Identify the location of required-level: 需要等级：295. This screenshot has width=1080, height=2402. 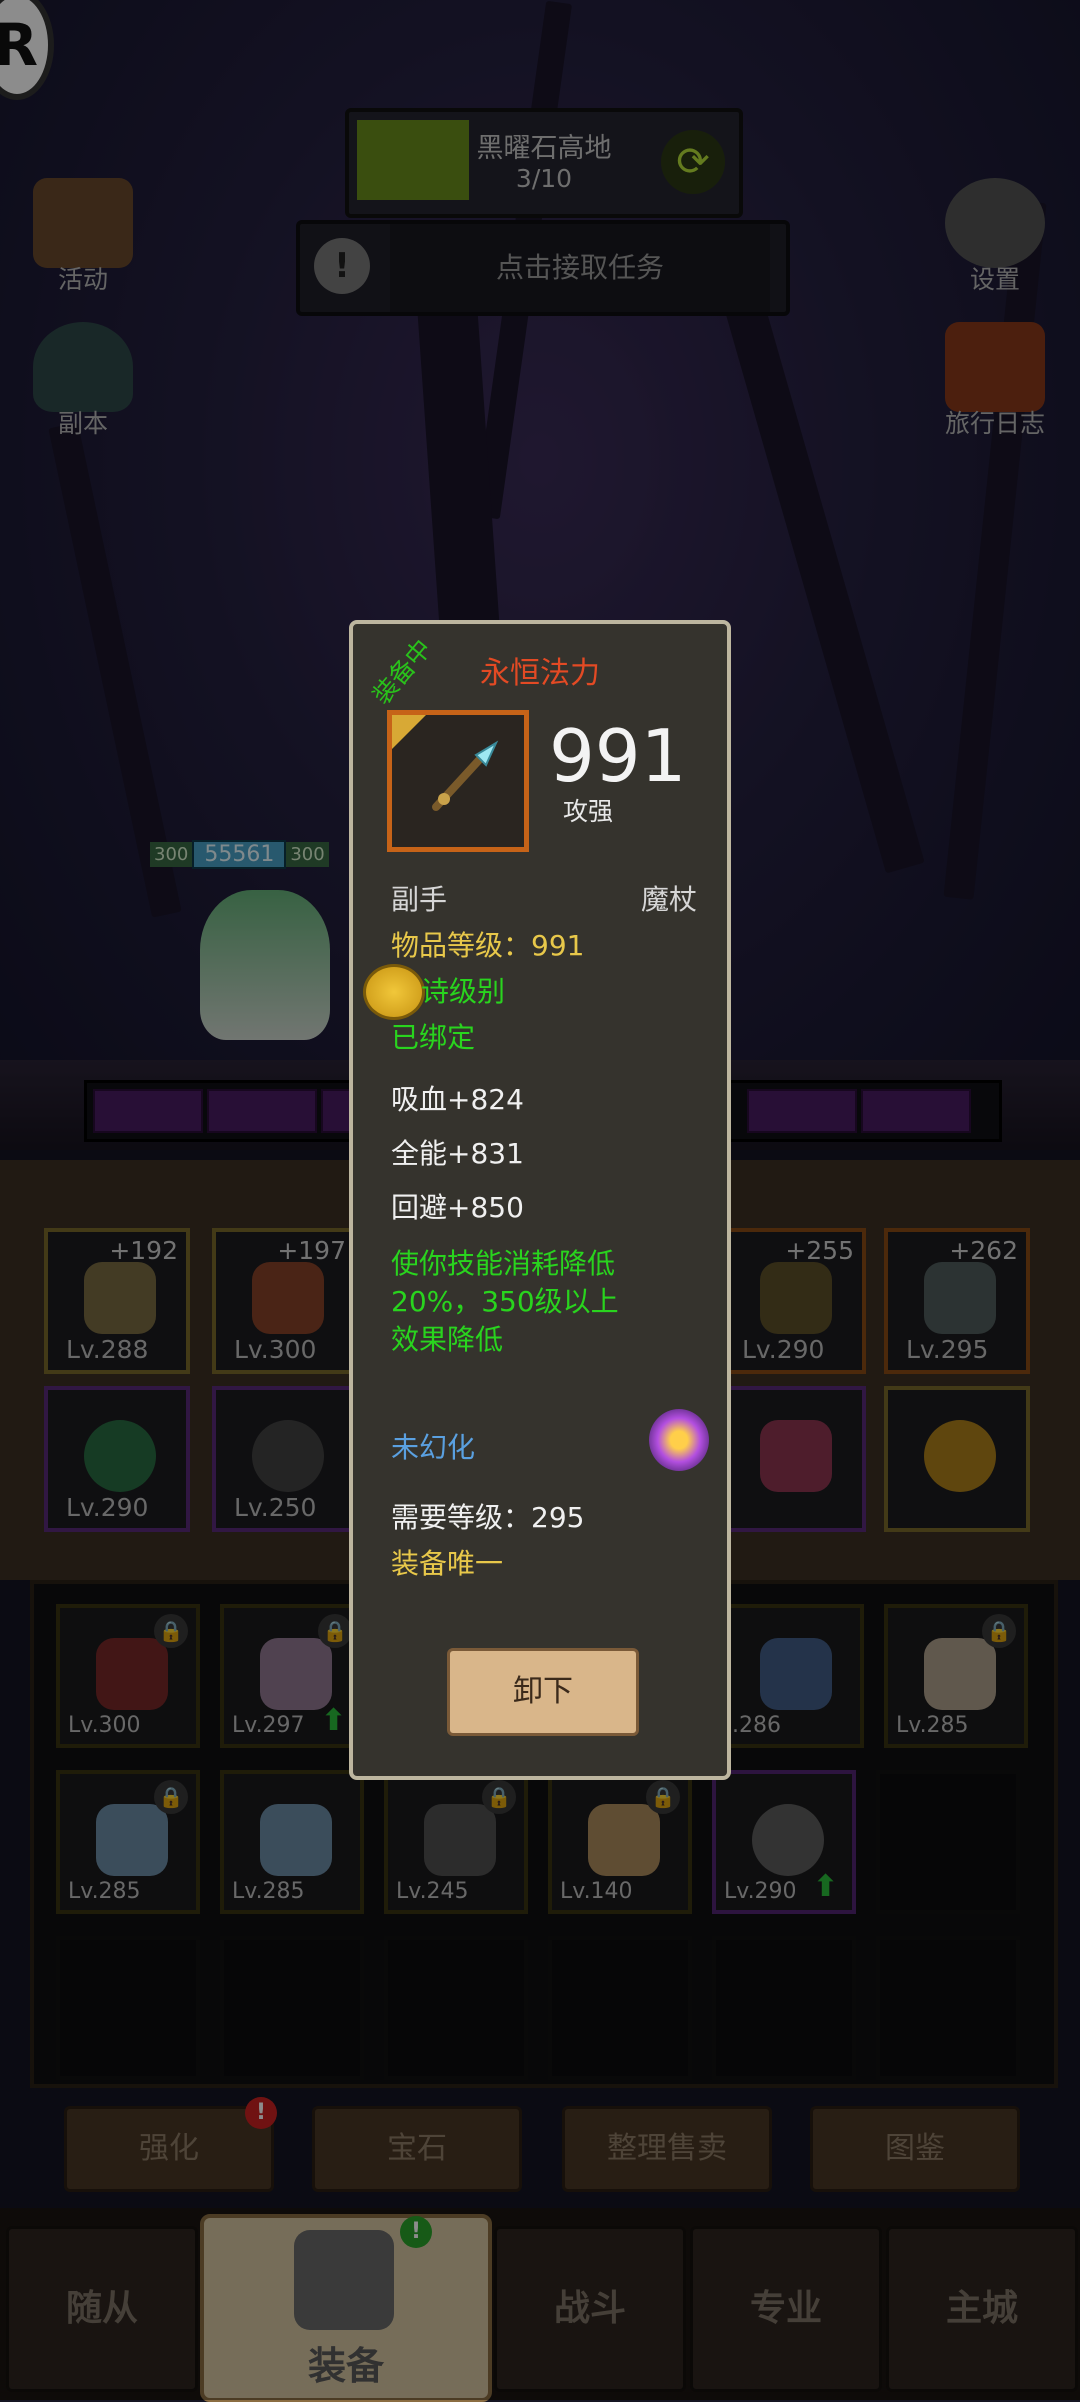
(488, 1517).